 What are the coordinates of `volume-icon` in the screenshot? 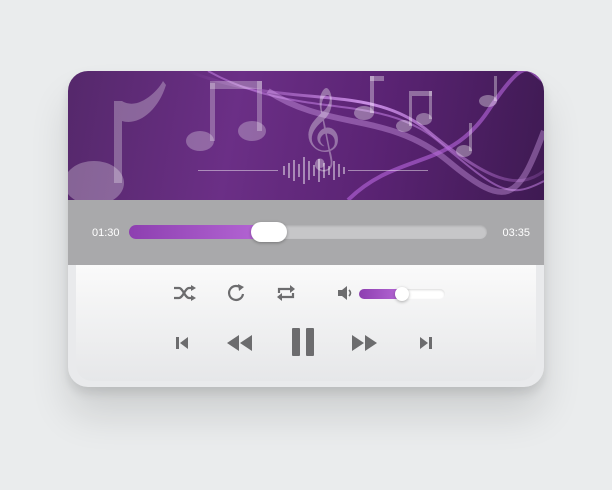 It's located at (345, 293).